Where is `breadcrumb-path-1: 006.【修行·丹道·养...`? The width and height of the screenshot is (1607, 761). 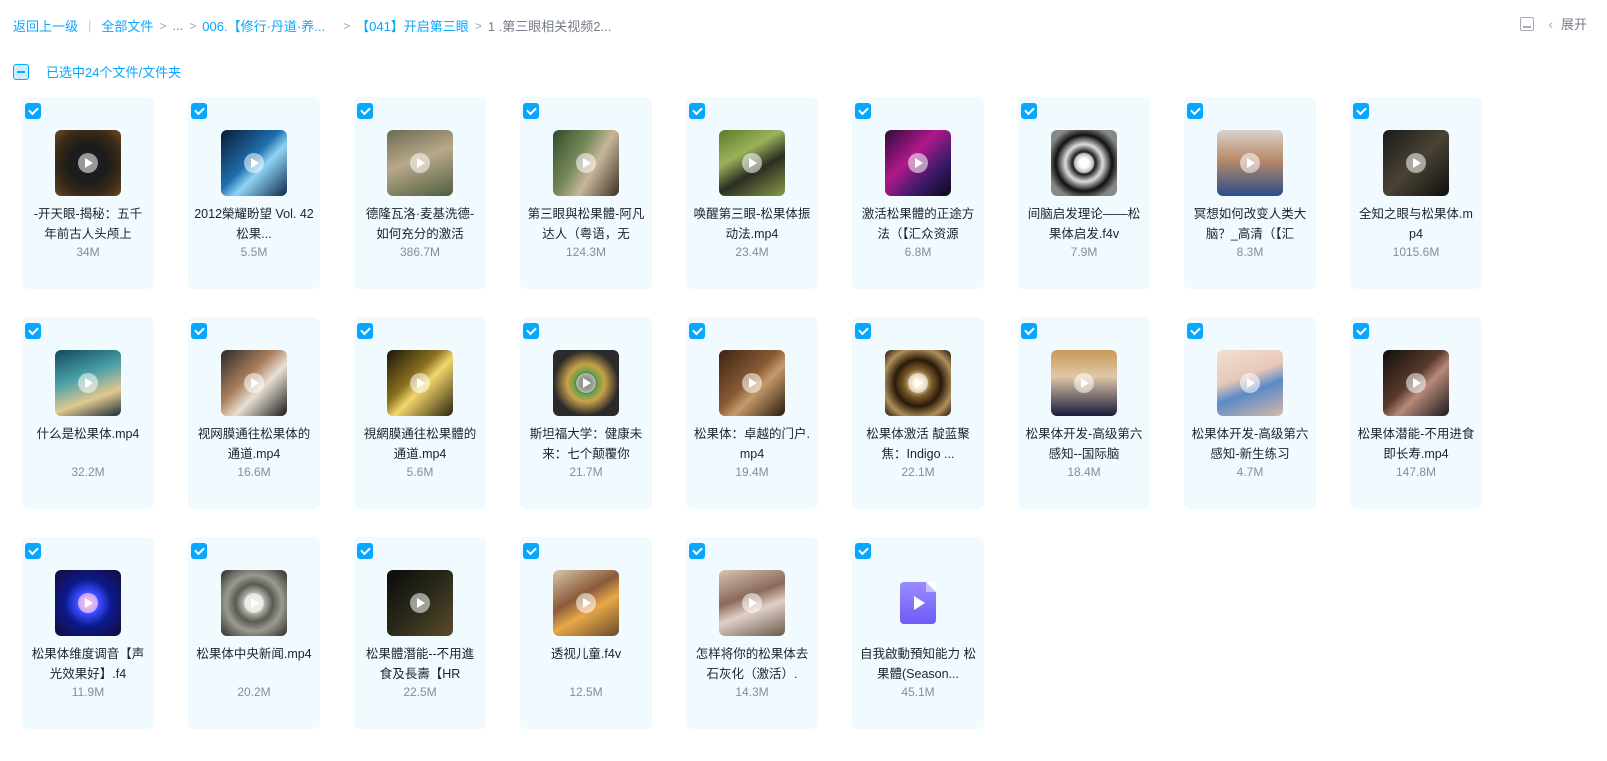 breadcrumb-path-1: 006.【修行·丹道·养... is located at coordinates (263, 25).